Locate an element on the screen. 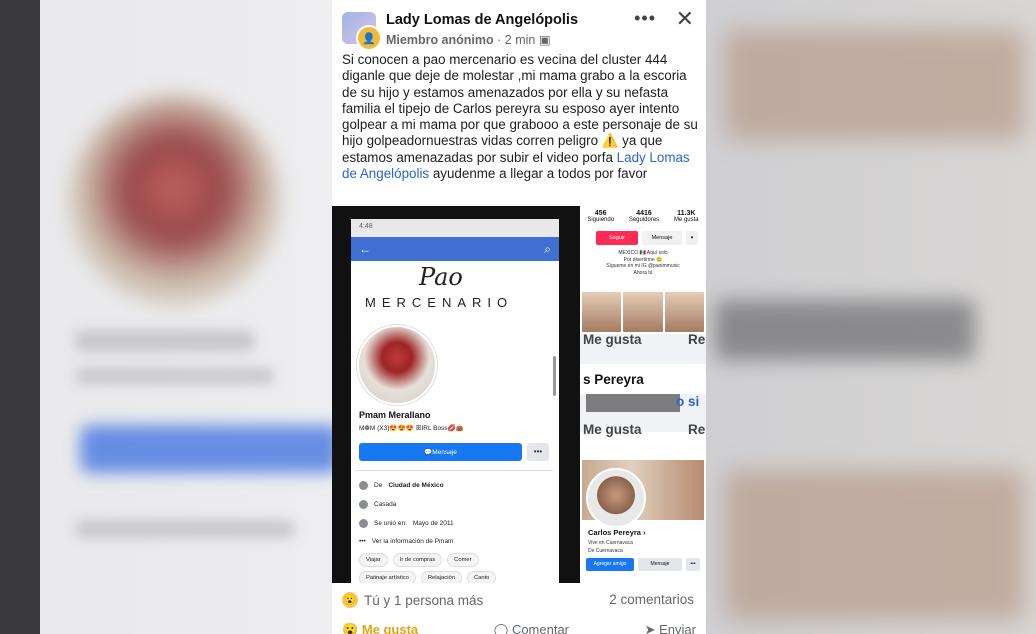 The width and height of the screenshot is (1036, 634). blurred-profile-photo is located at coordinates (175, 200).